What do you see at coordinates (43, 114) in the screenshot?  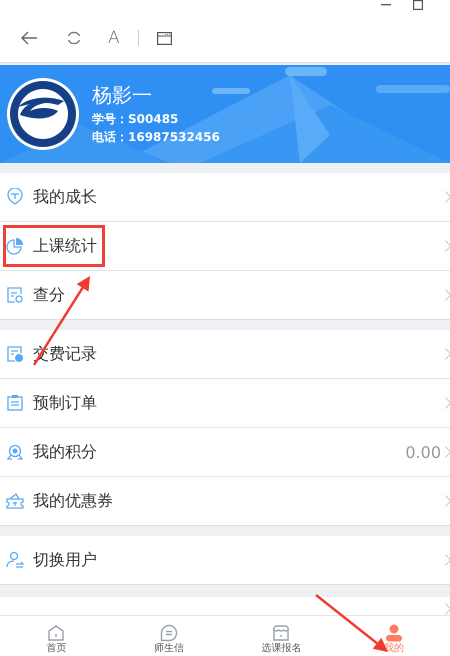 I see `logo-icon` at bounding box center [43, 114].